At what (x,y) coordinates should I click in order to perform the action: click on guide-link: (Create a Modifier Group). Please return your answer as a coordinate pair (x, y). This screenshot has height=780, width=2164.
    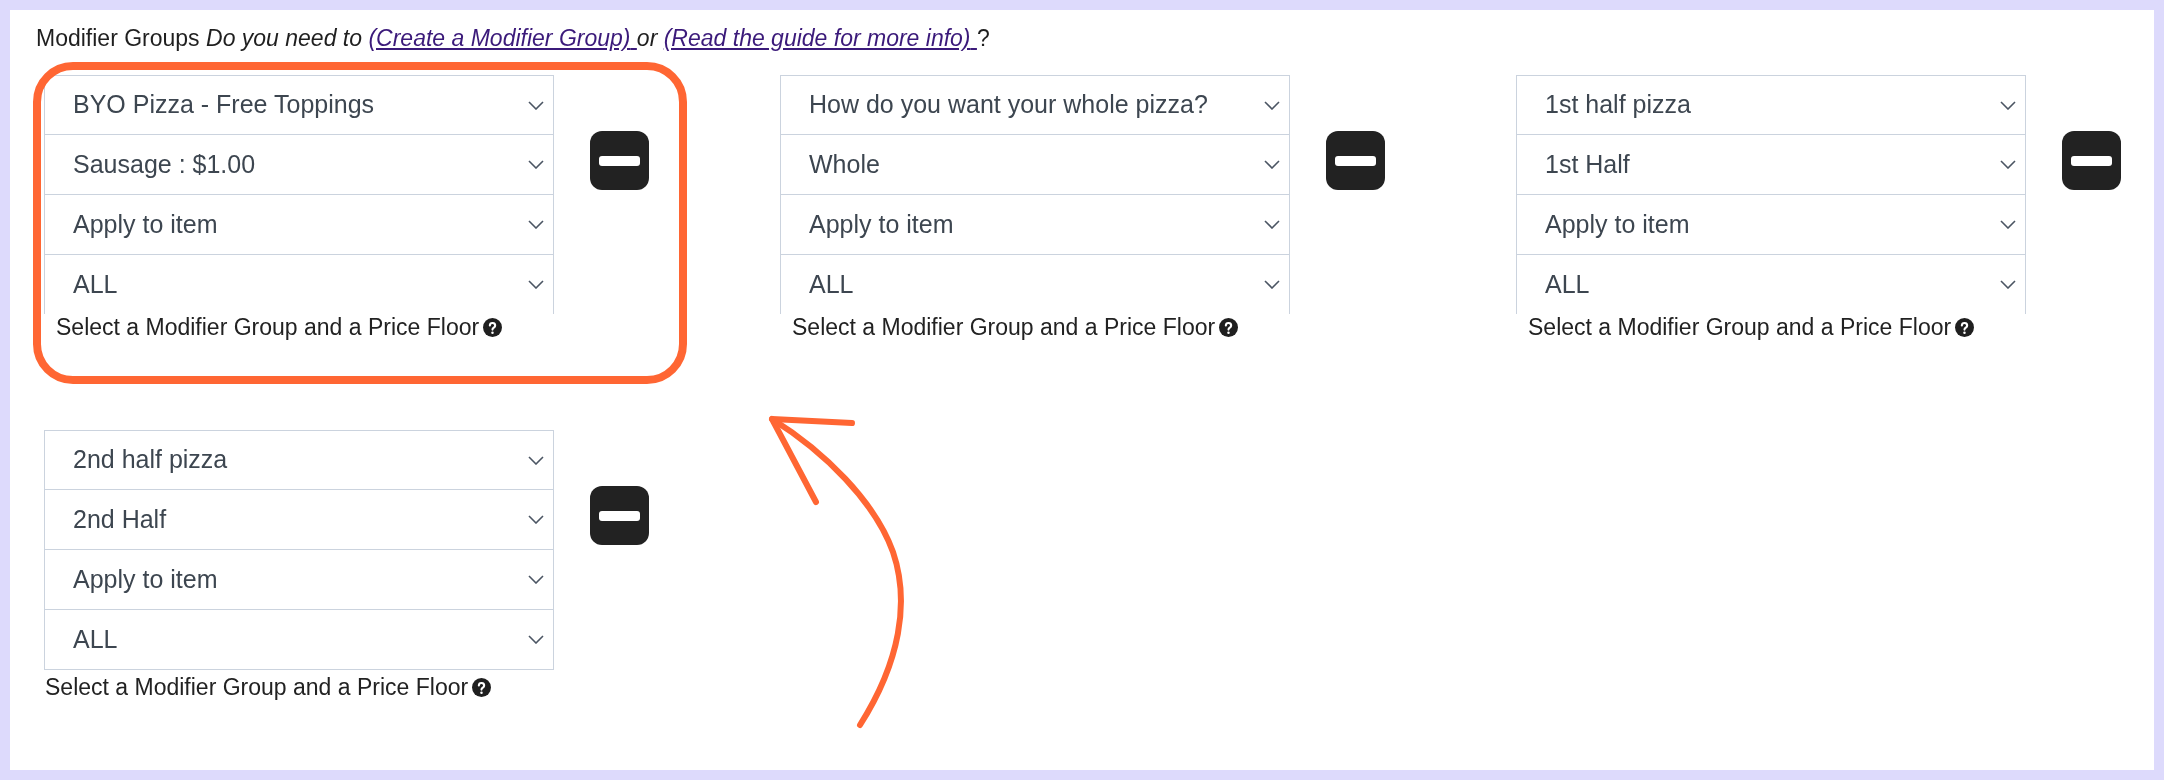
    Looking at the image, I should click on (502, 38).